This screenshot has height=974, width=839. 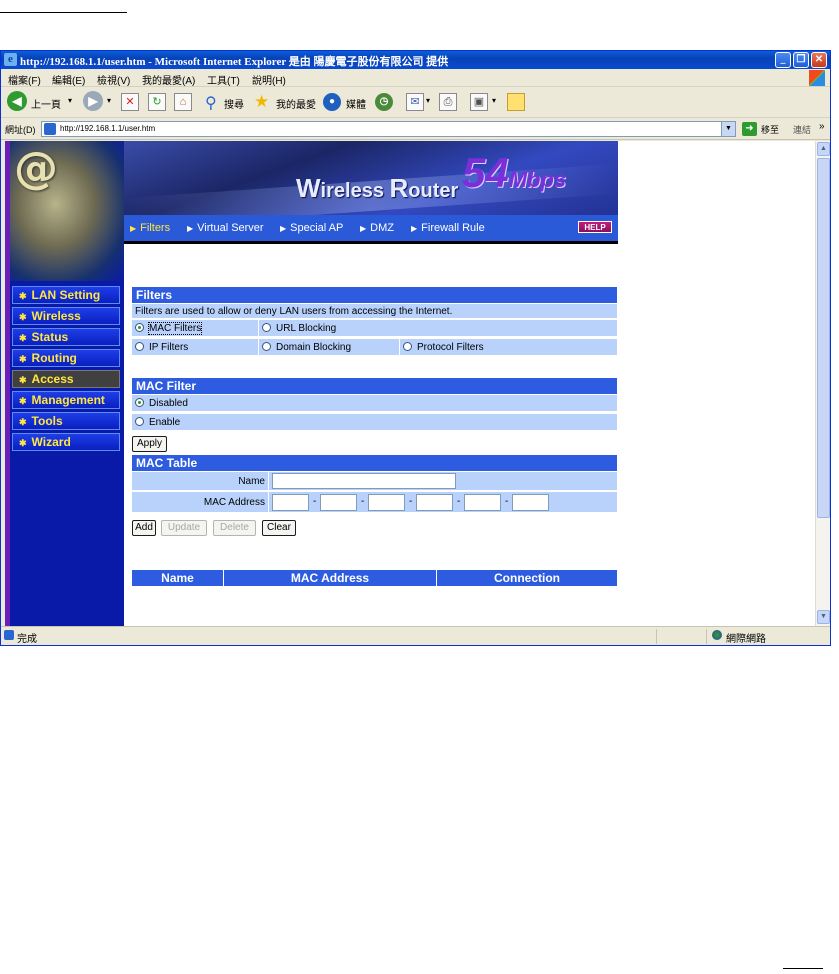 I want to click on tab-arrow-icon: ▶, so click(x=190, y=228).